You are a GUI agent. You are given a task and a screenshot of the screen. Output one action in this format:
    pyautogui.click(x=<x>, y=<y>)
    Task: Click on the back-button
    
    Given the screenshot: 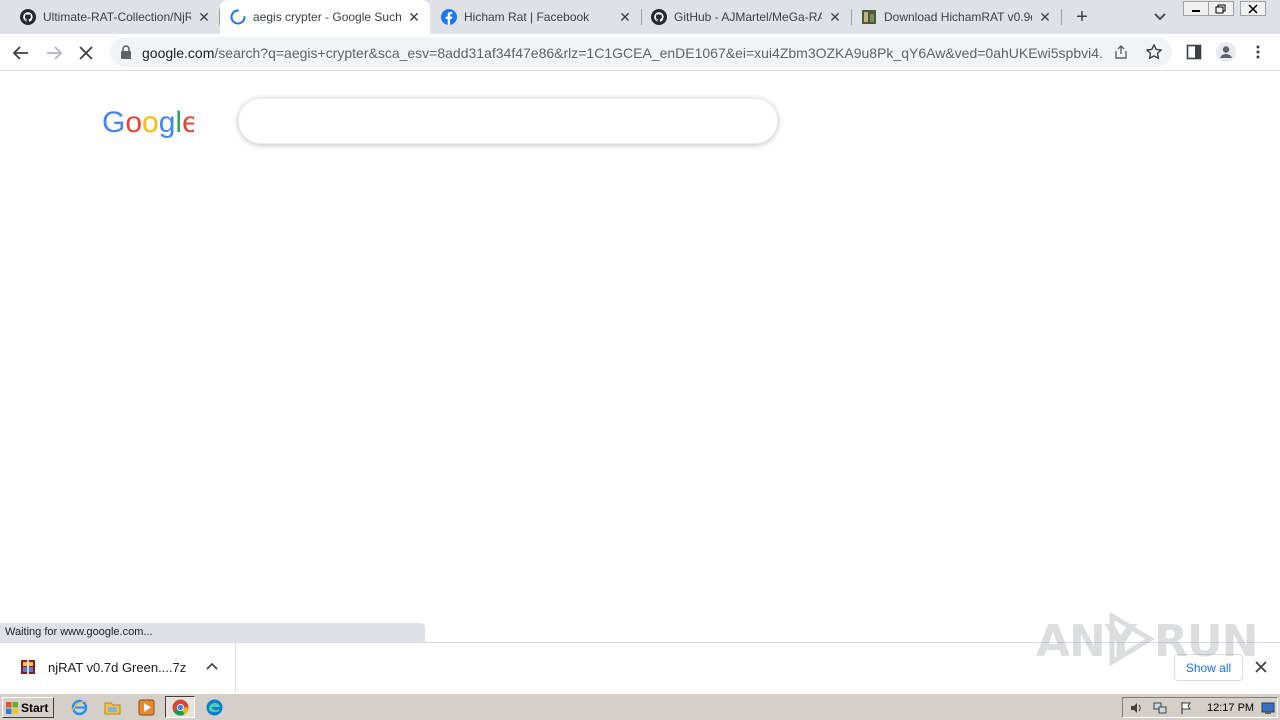 What is the action you would take?
    pyautogui.click(x=21, y=53)
    